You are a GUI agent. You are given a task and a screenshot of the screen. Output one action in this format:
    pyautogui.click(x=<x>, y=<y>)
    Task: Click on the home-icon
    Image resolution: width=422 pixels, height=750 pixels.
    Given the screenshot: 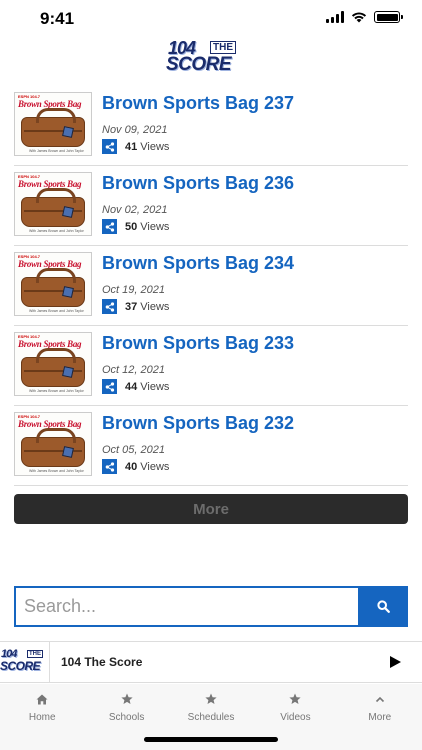 What is the action you would take?
    pyautogui.click(x=42, y=699)
    